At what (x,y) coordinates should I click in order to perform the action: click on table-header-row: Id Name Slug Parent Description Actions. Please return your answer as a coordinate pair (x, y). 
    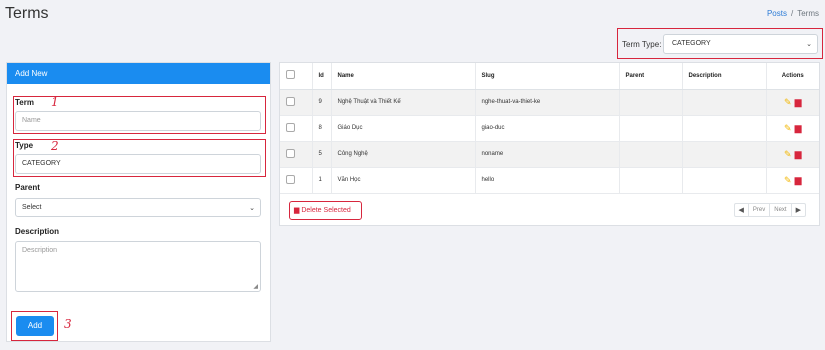
    Looking at the image, I should click on (549, 76).